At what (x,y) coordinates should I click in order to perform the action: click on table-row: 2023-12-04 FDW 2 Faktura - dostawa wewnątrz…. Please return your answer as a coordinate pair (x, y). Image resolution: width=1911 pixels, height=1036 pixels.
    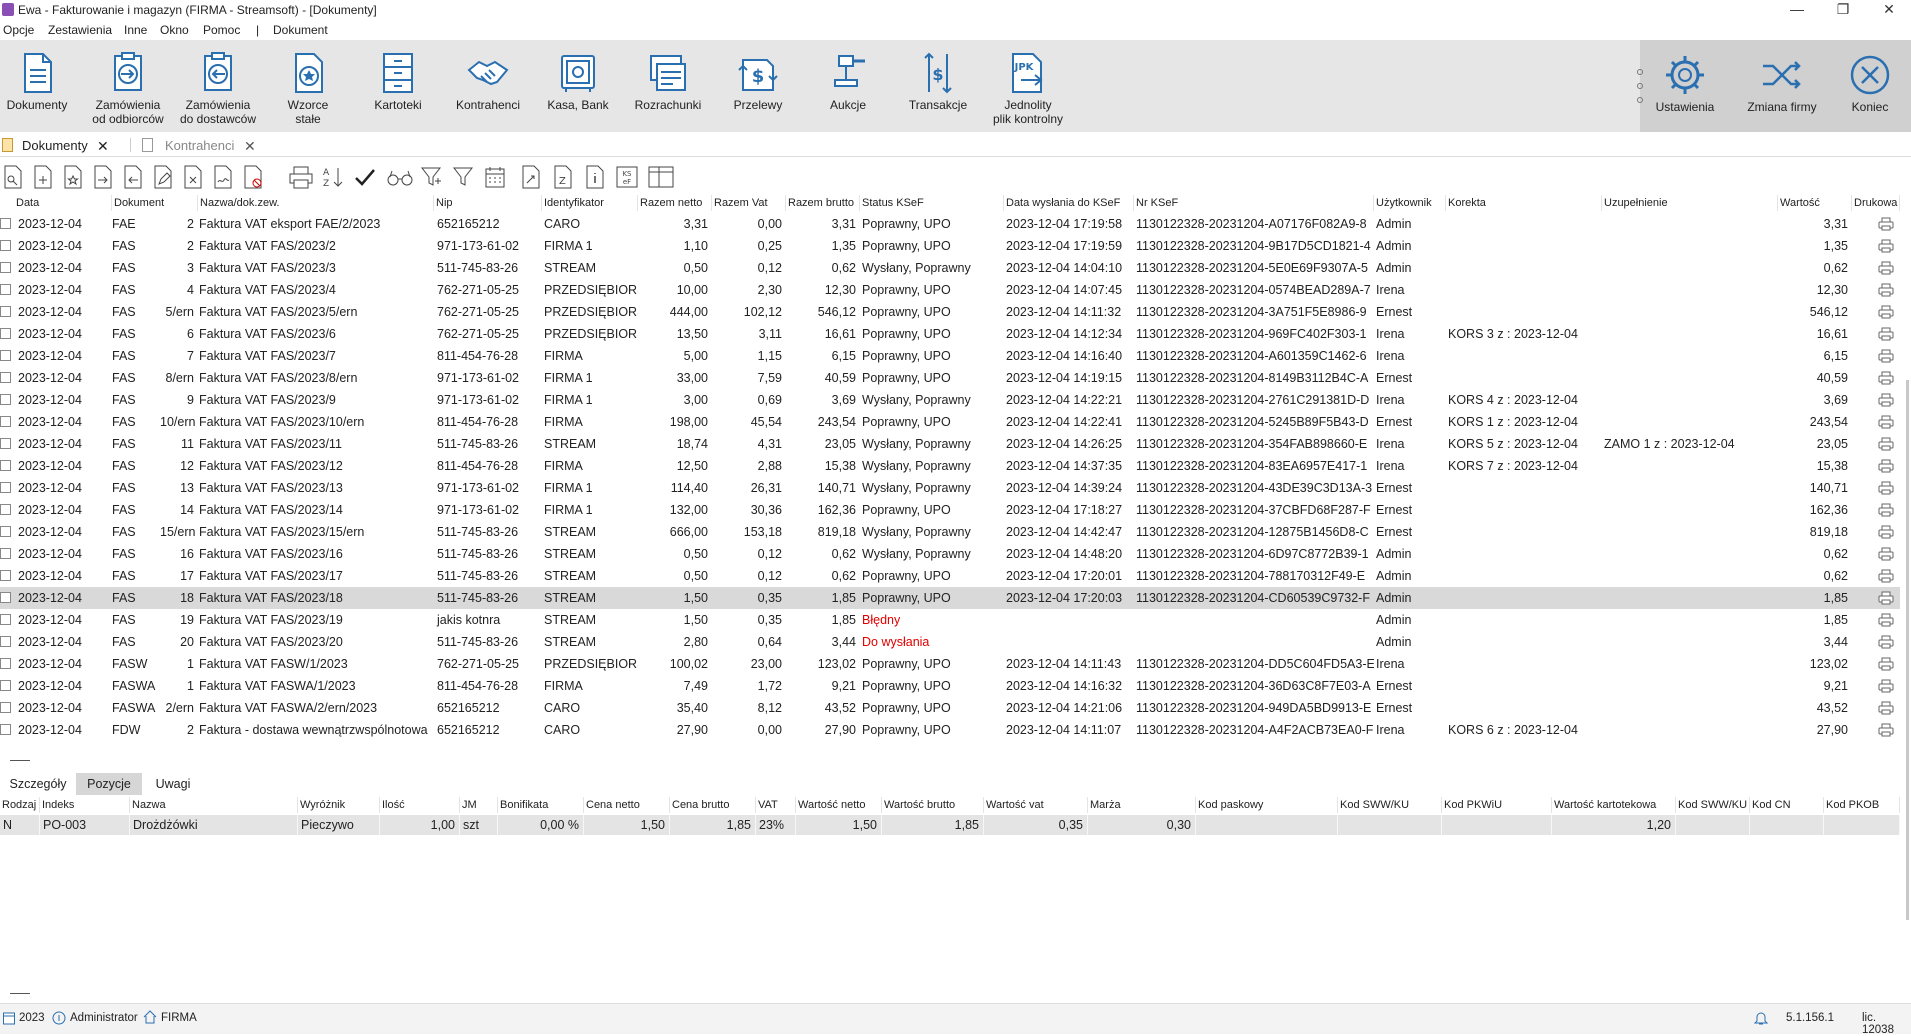
    Looking at the image, I should click on (950, 730).